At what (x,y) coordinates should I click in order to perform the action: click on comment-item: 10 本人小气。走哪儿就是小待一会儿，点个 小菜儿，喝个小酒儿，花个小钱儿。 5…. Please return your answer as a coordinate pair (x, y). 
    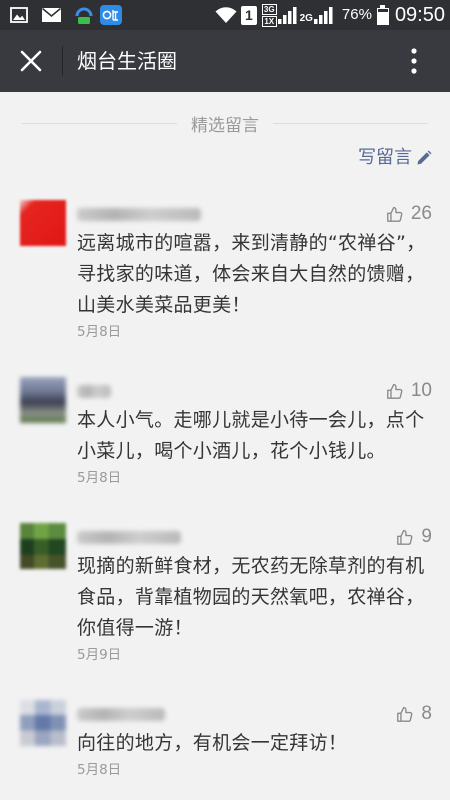
    Looking at the image, I should click on (225, 433).